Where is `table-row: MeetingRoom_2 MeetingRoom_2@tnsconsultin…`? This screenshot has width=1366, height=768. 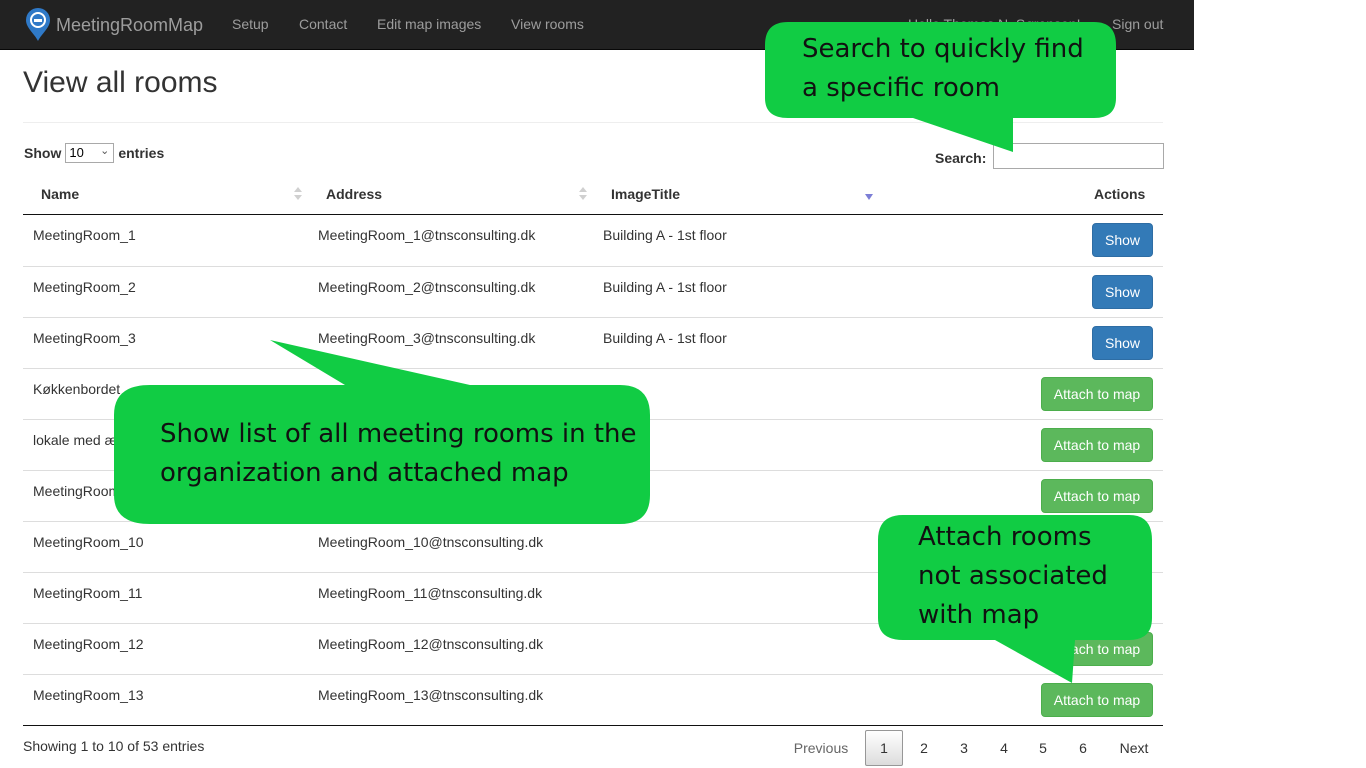
table-row: MeetingRoom_2 MeetingRoom_2@tnsconsultin… is located at coordinates (593, 291).